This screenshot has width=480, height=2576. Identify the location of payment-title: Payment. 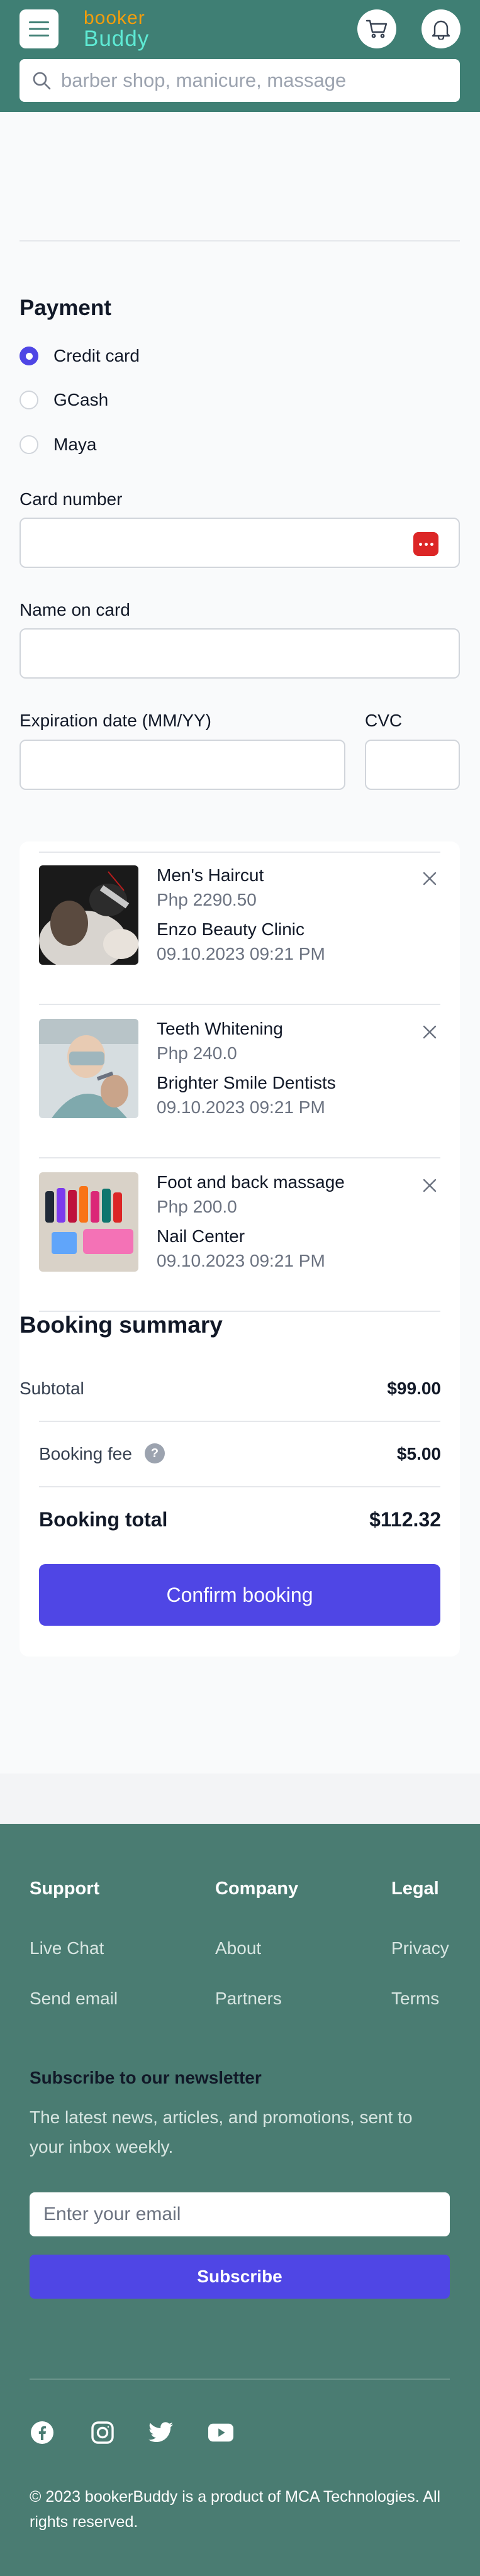
(65, 308).